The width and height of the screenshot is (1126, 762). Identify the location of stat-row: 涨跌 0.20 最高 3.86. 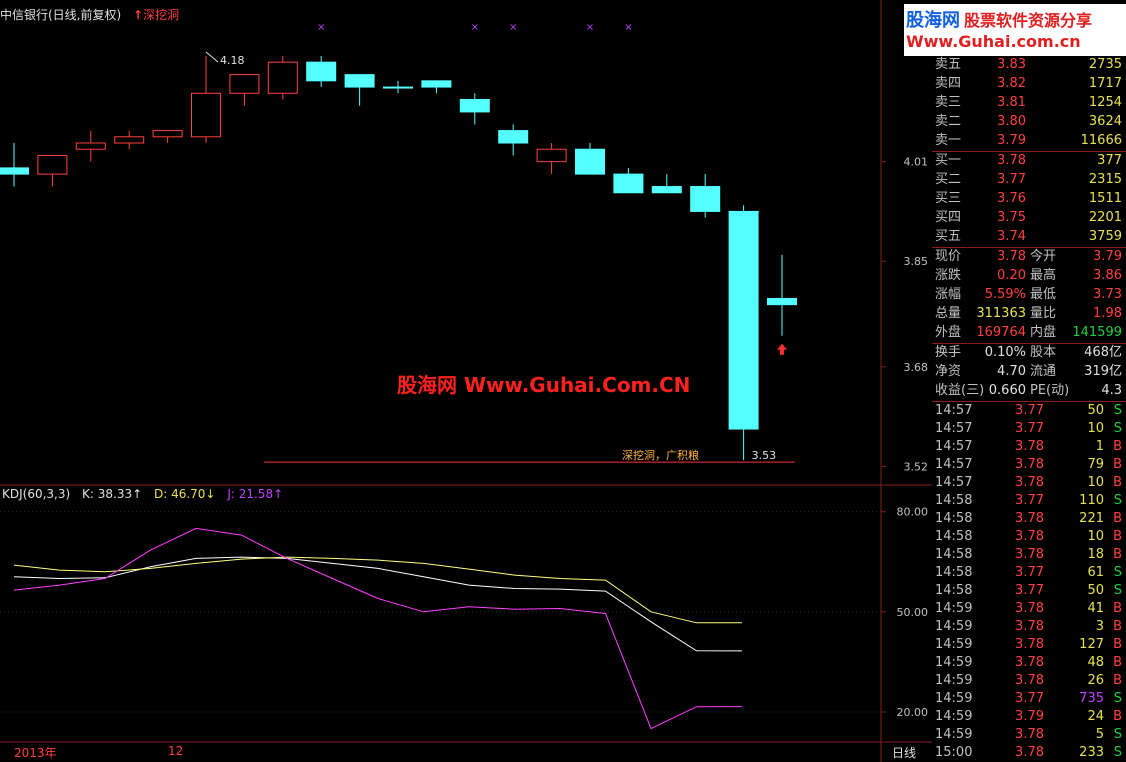
(1029, 276).